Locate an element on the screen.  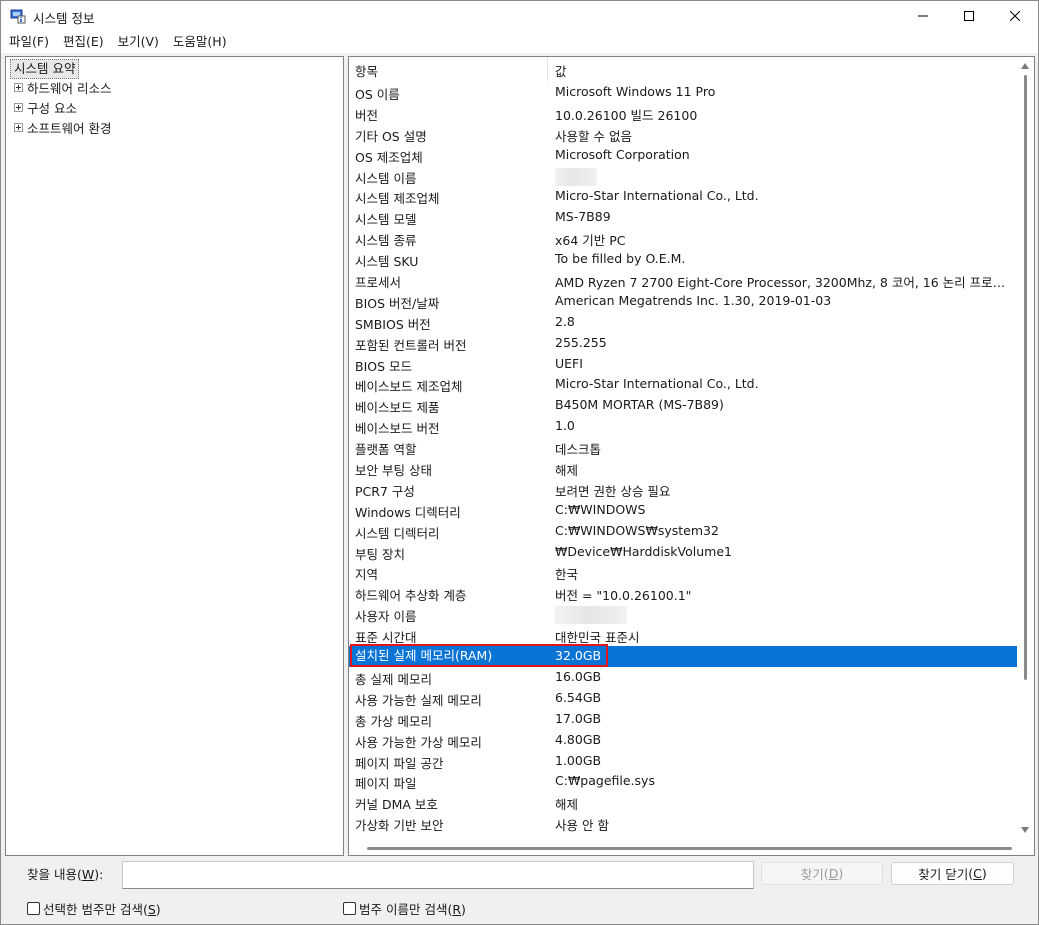
table-row: 가상화 기반 보안 사용 안 함 is located at coordinates (683, 823).